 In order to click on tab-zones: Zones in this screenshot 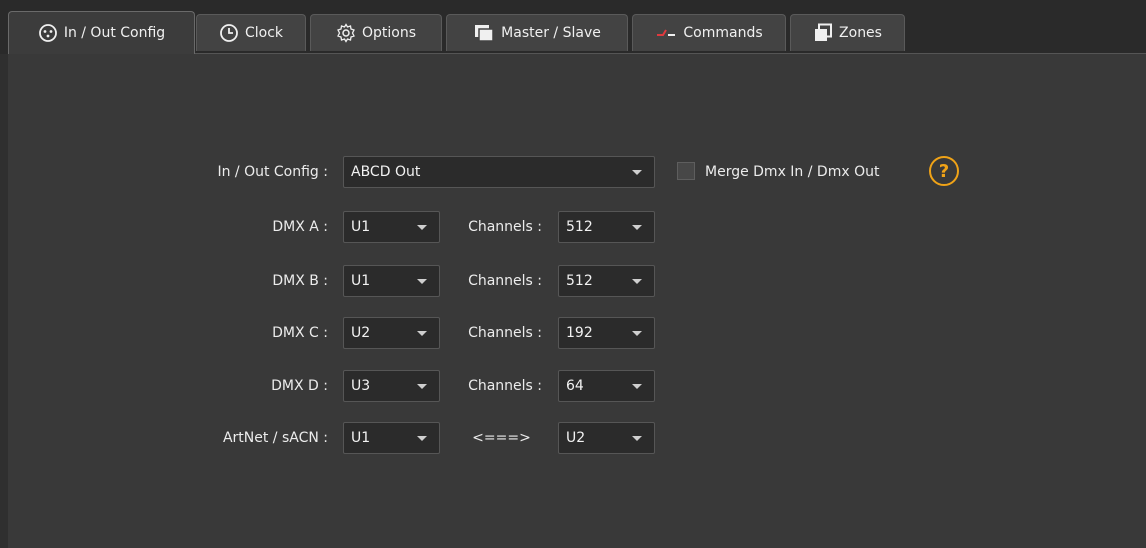, I will do `click(847, 32)`.